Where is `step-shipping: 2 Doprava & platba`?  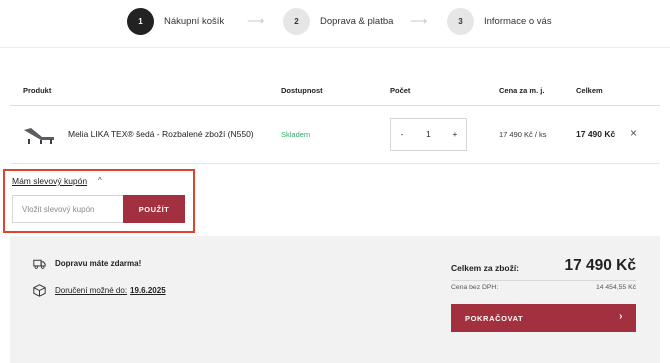 step-shipping: 2 Doprava & platba is located at coordinates (338, 21).